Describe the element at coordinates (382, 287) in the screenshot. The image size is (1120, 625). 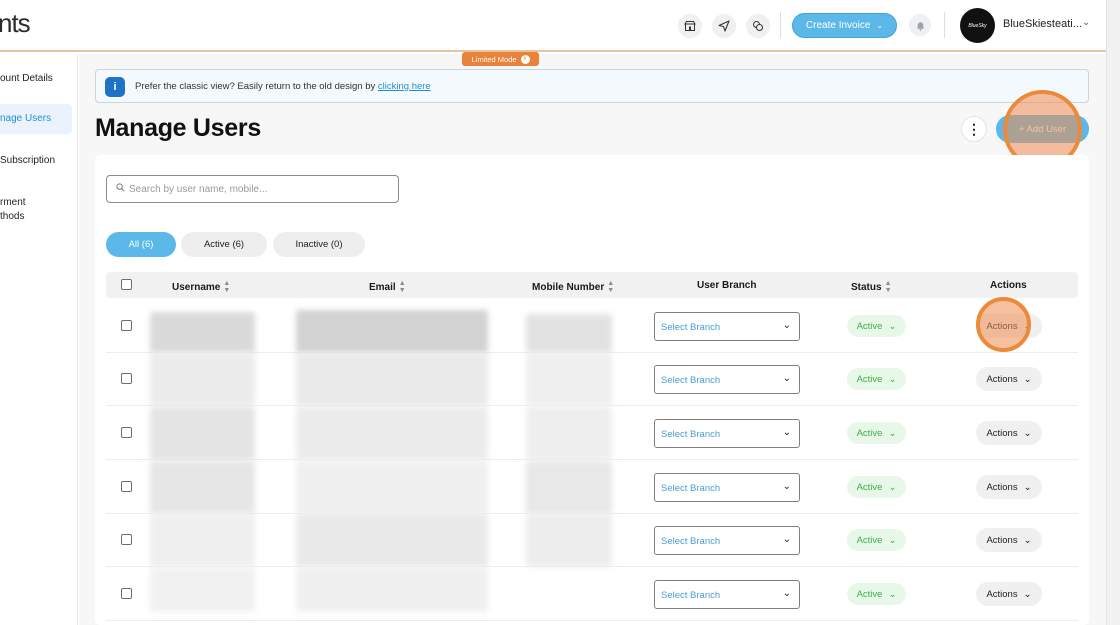
I see `column-label: Email` at that location.